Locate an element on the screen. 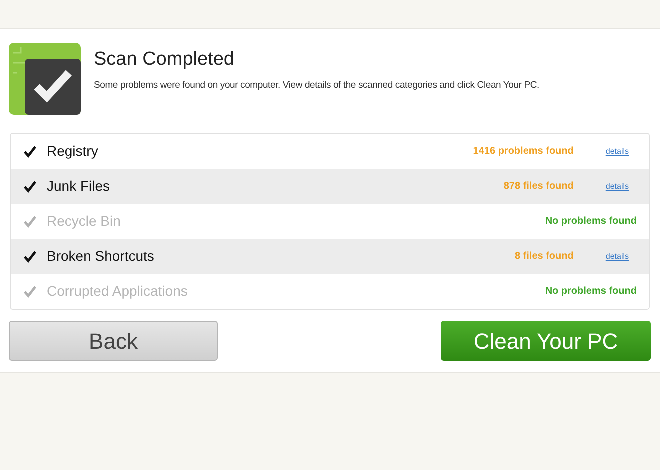 This screenshot has width=660, height=470. chip-checkmark-icon is located at coordinates (45, 79).